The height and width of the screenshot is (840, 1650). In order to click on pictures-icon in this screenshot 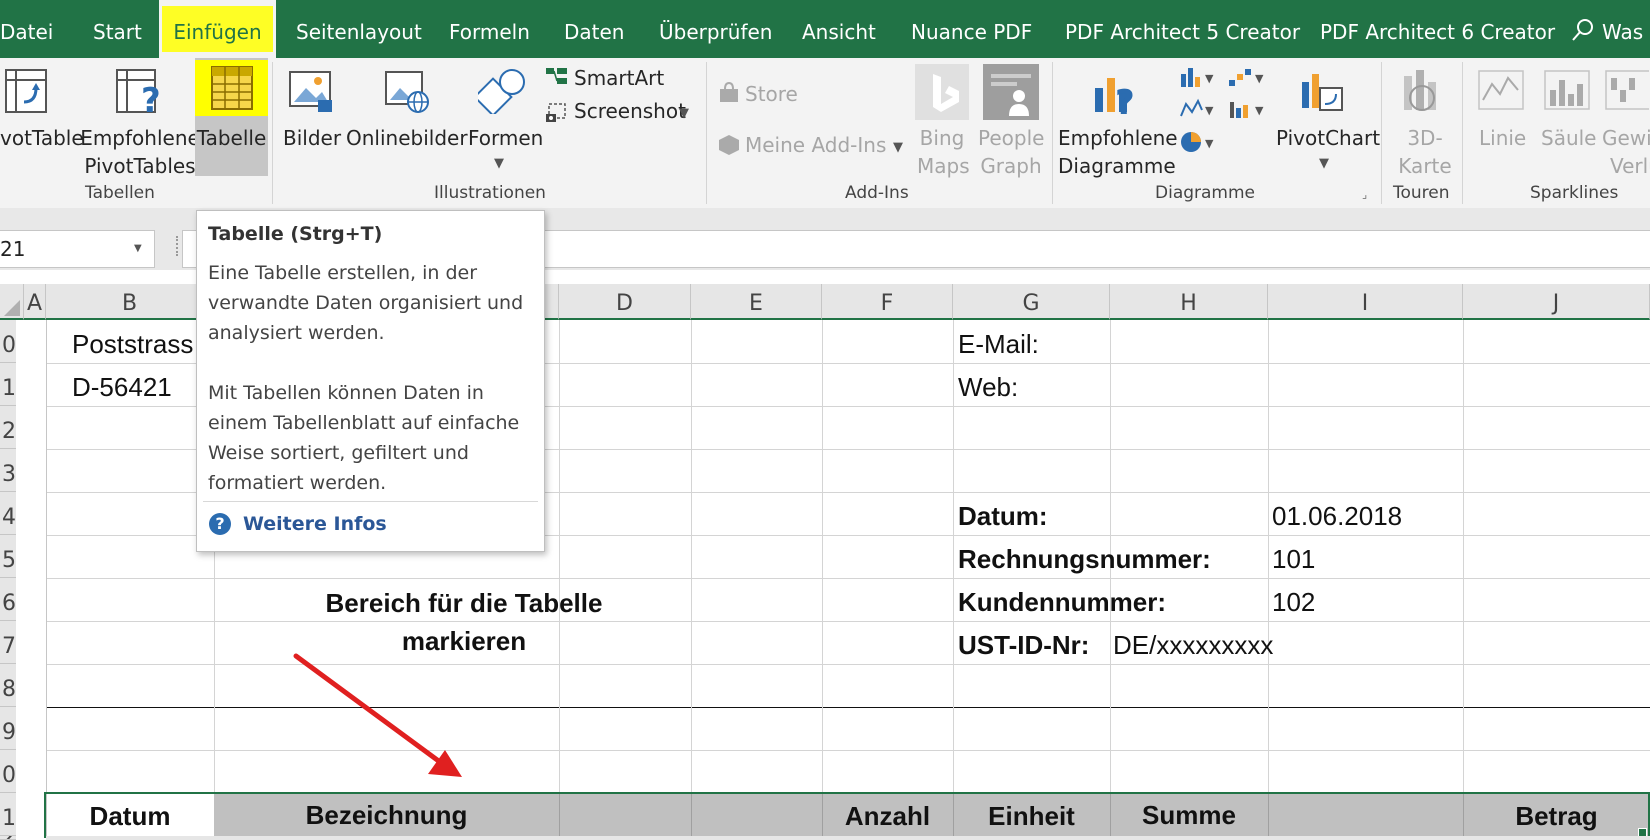, I will do `click(311, 93)`.